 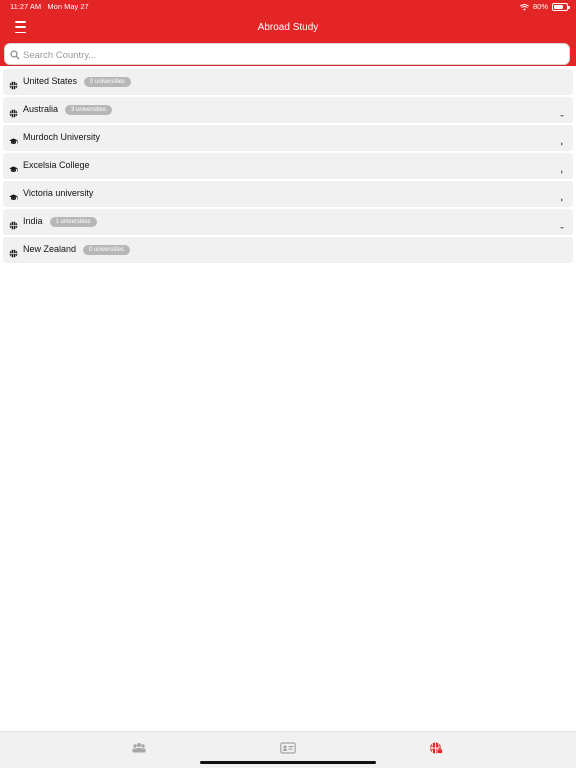 I want to click on home-indicator, so click(x=288, y=762).